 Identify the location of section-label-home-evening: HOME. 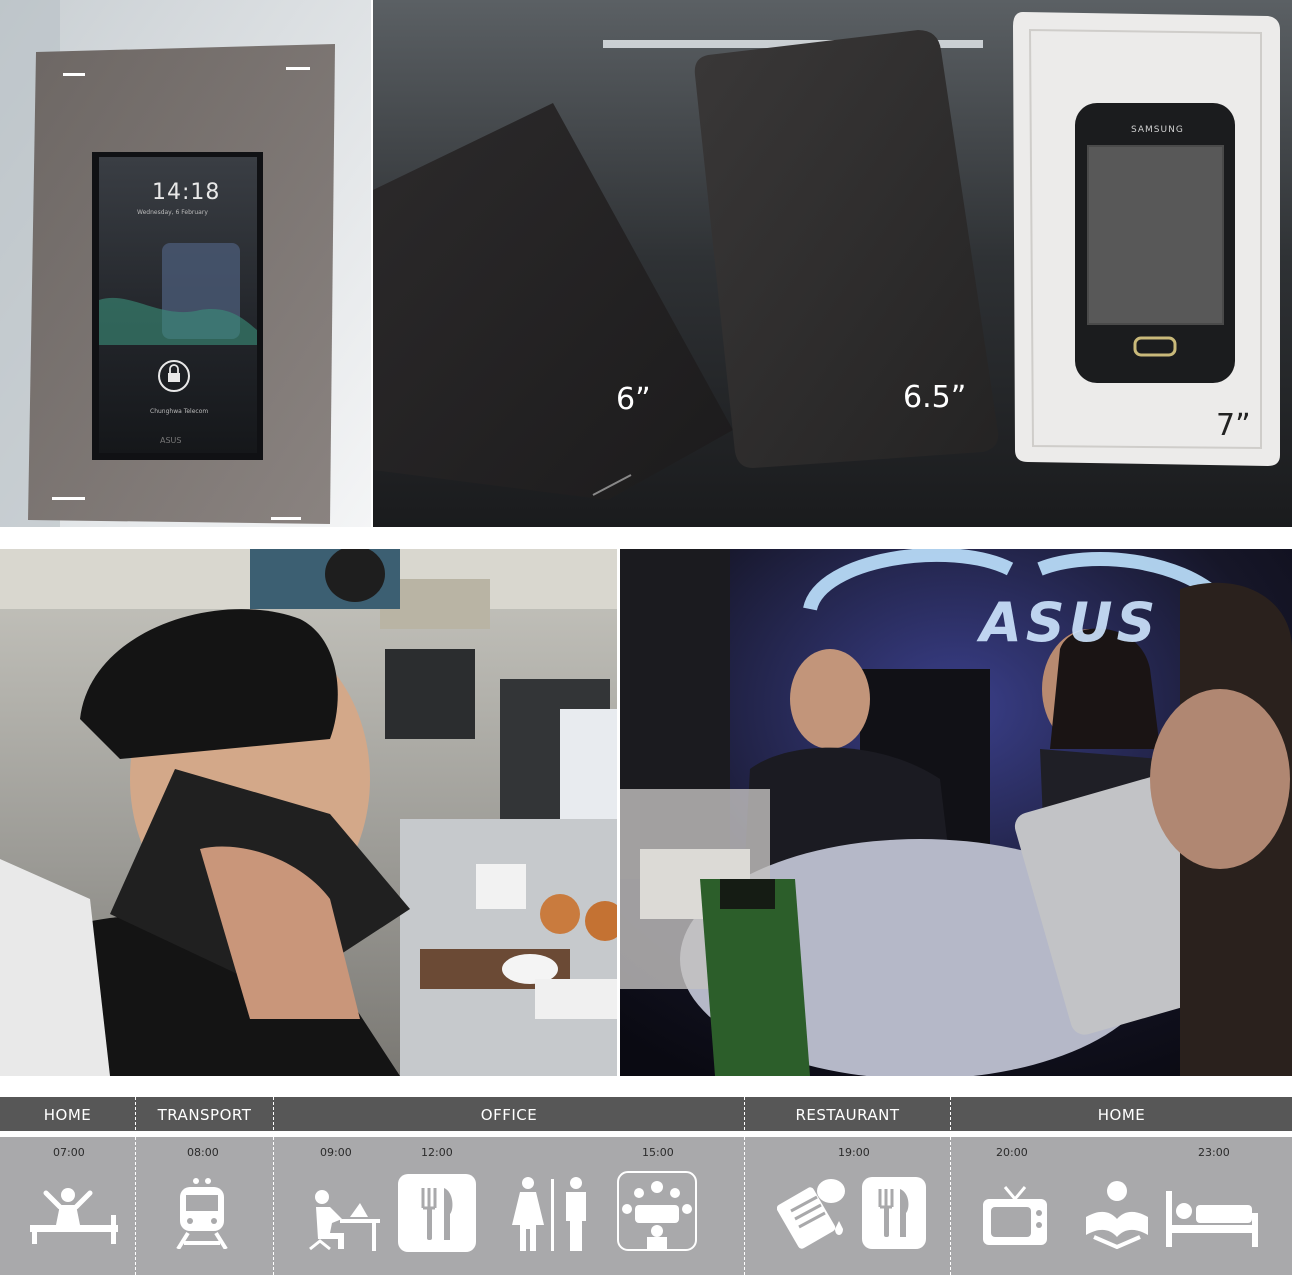
(1121, 1115).